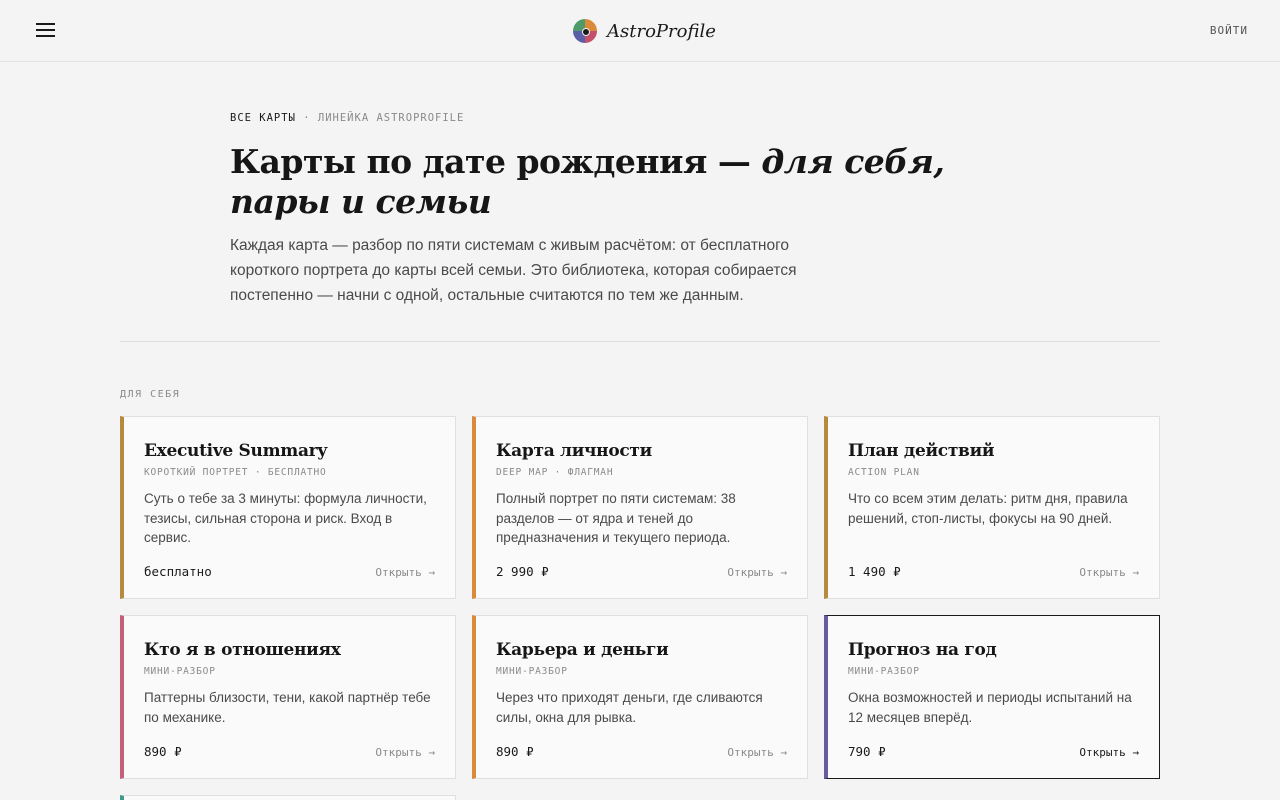 The width and height of the screenshot is (1280, 800). What do you see at coordinates (582, 650) in the screenshot?
I see `card-title: Карьера и деньги` at bounding box center [582, 650].